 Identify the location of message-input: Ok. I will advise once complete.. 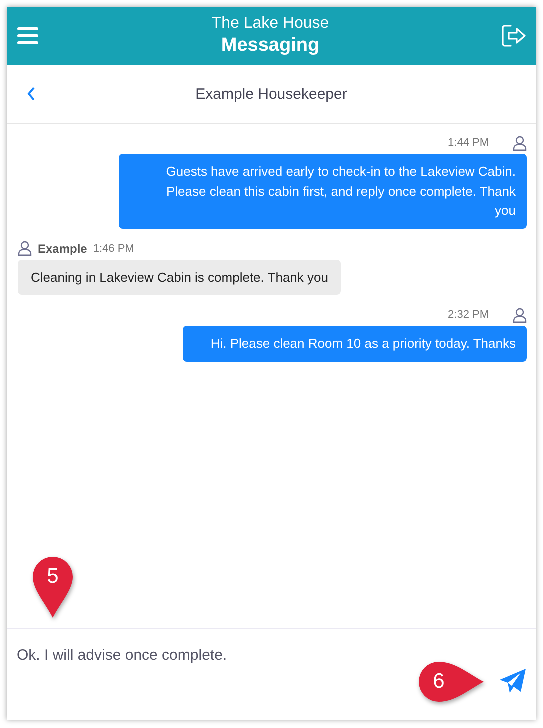
(212, 655).